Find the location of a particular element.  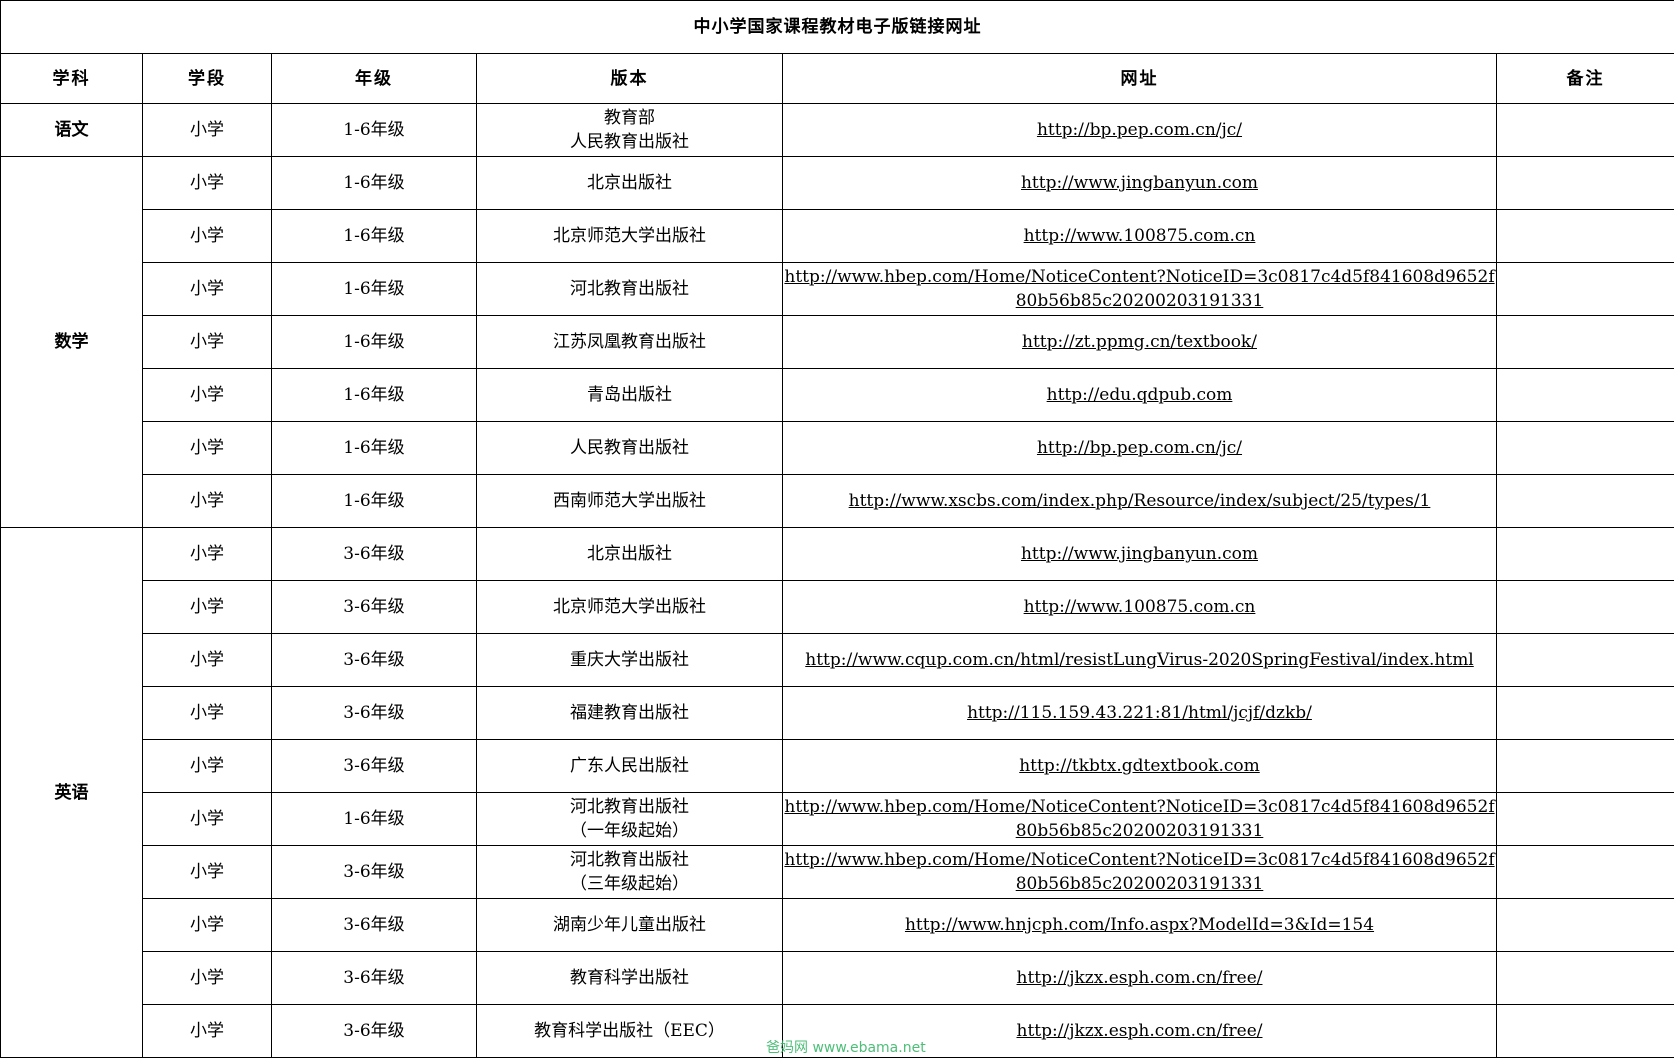

table-row: 小学 1-6年级 北京师范大学出版社 http://www.100875.com.cn is located at coordinates (837, 236).